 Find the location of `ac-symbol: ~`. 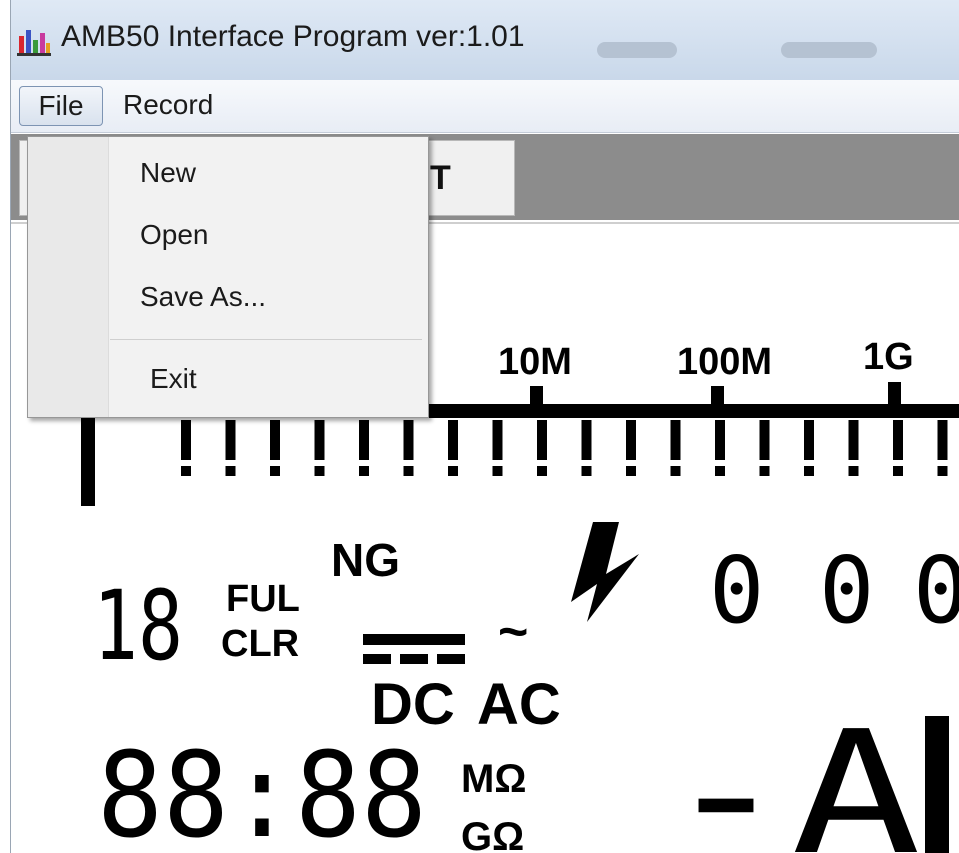

ac-symbol: ~ is located at coordinates (513, 632).